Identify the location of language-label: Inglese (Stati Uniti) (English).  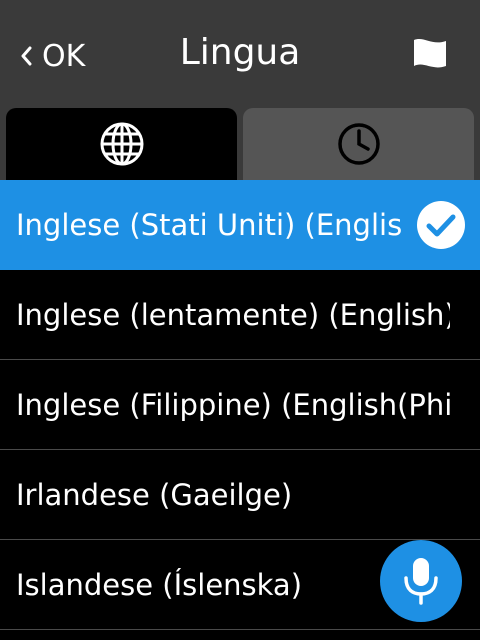
(210, 224).